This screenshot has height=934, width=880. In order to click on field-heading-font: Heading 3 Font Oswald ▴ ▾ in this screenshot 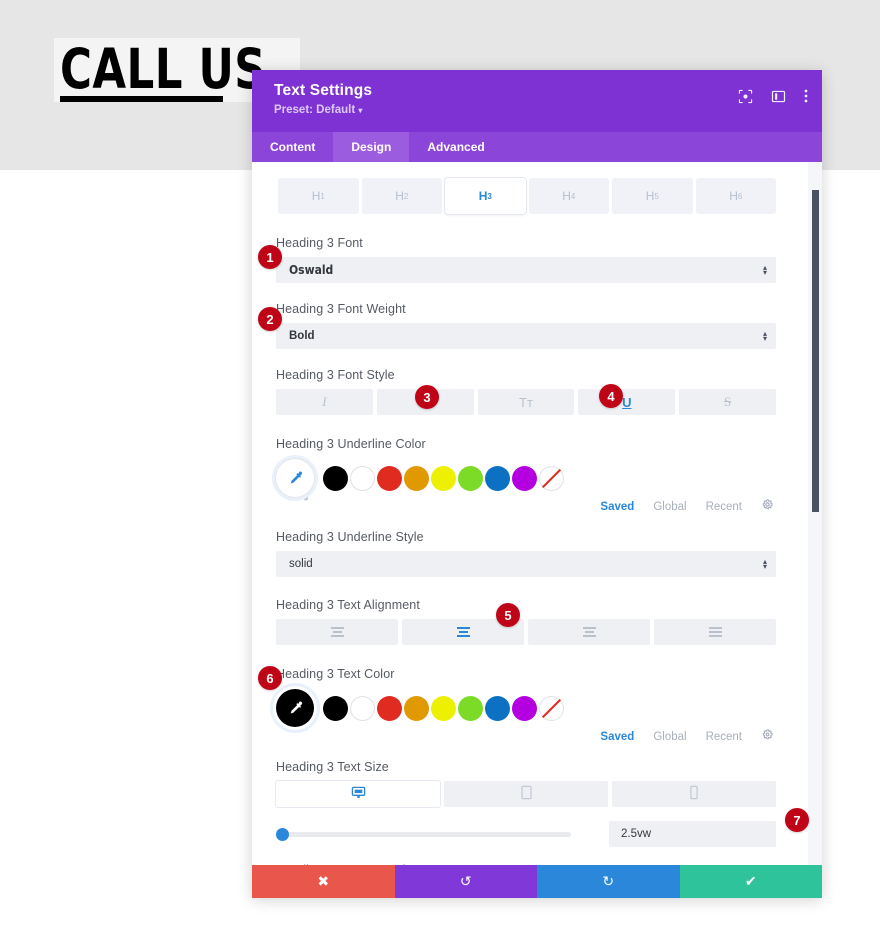, I will do `click(526, 259)`.